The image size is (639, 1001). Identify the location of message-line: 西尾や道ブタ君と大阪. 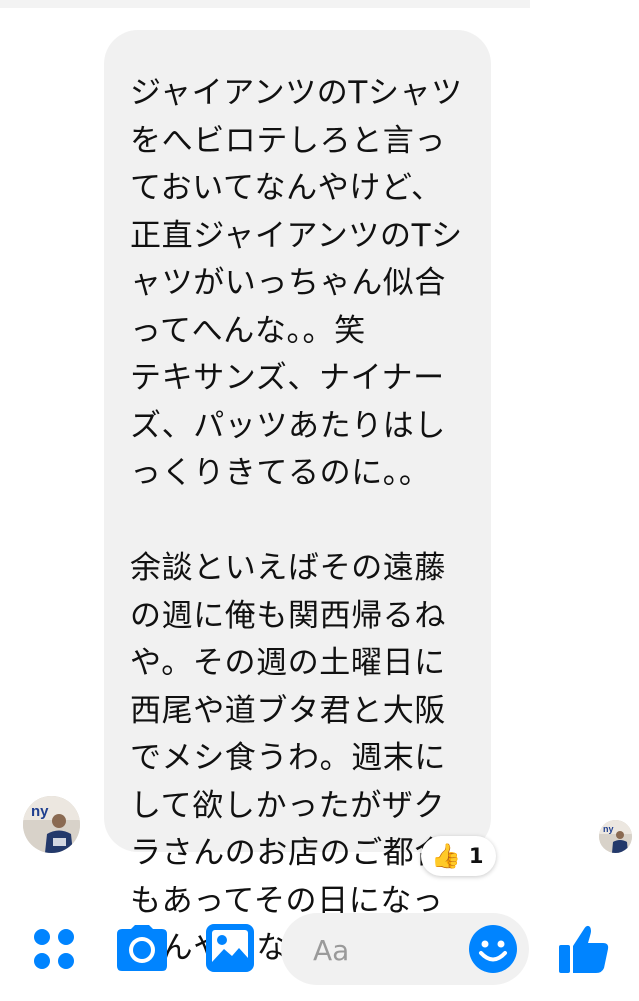
(288, 710).